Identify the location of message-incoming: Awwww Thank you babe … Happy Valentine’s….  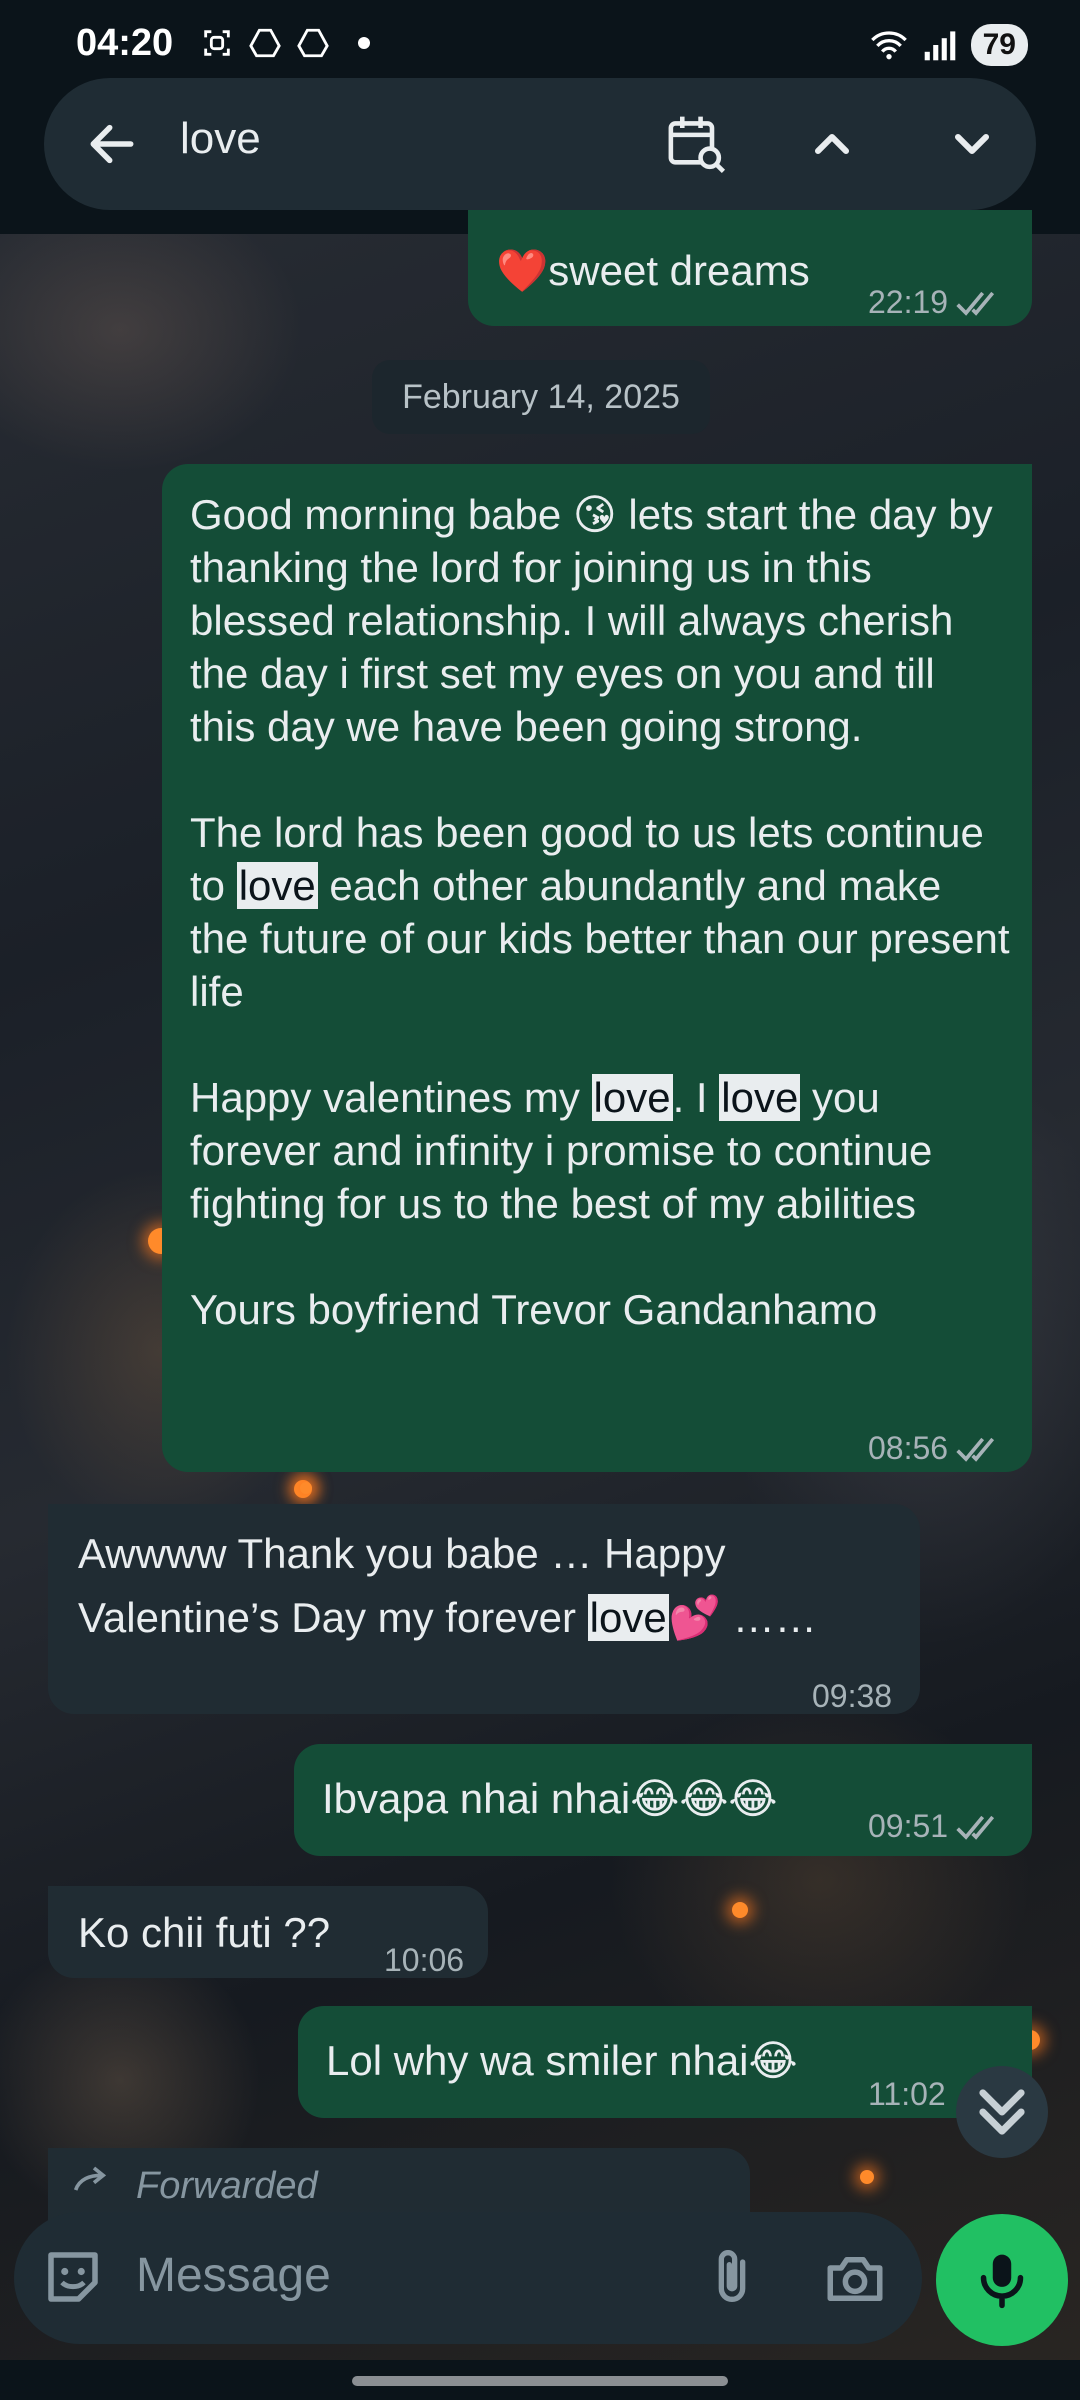
(484, 1609).